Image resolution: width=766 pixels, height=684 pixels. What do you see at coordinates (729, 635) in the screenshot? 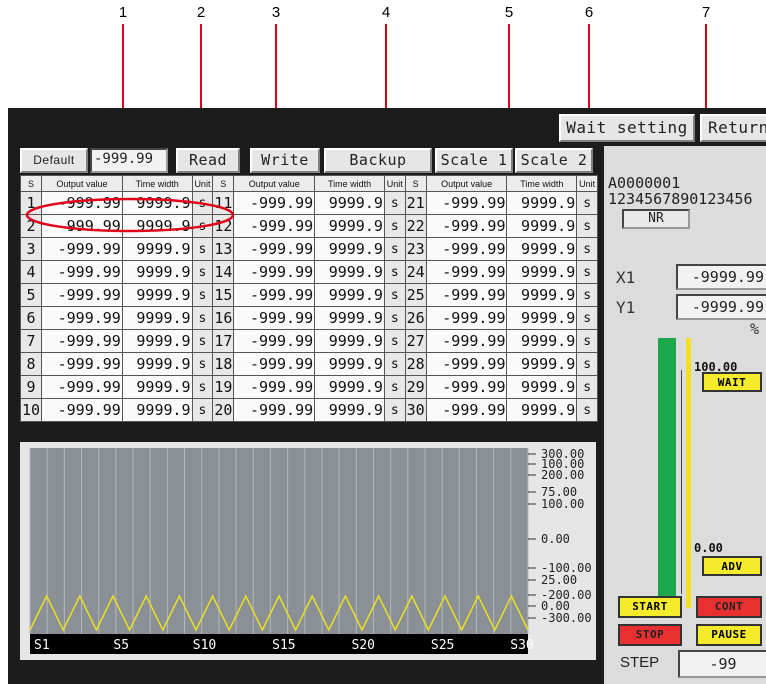
I see `pause-button: PAUSE` at bounding box center [729, 635].